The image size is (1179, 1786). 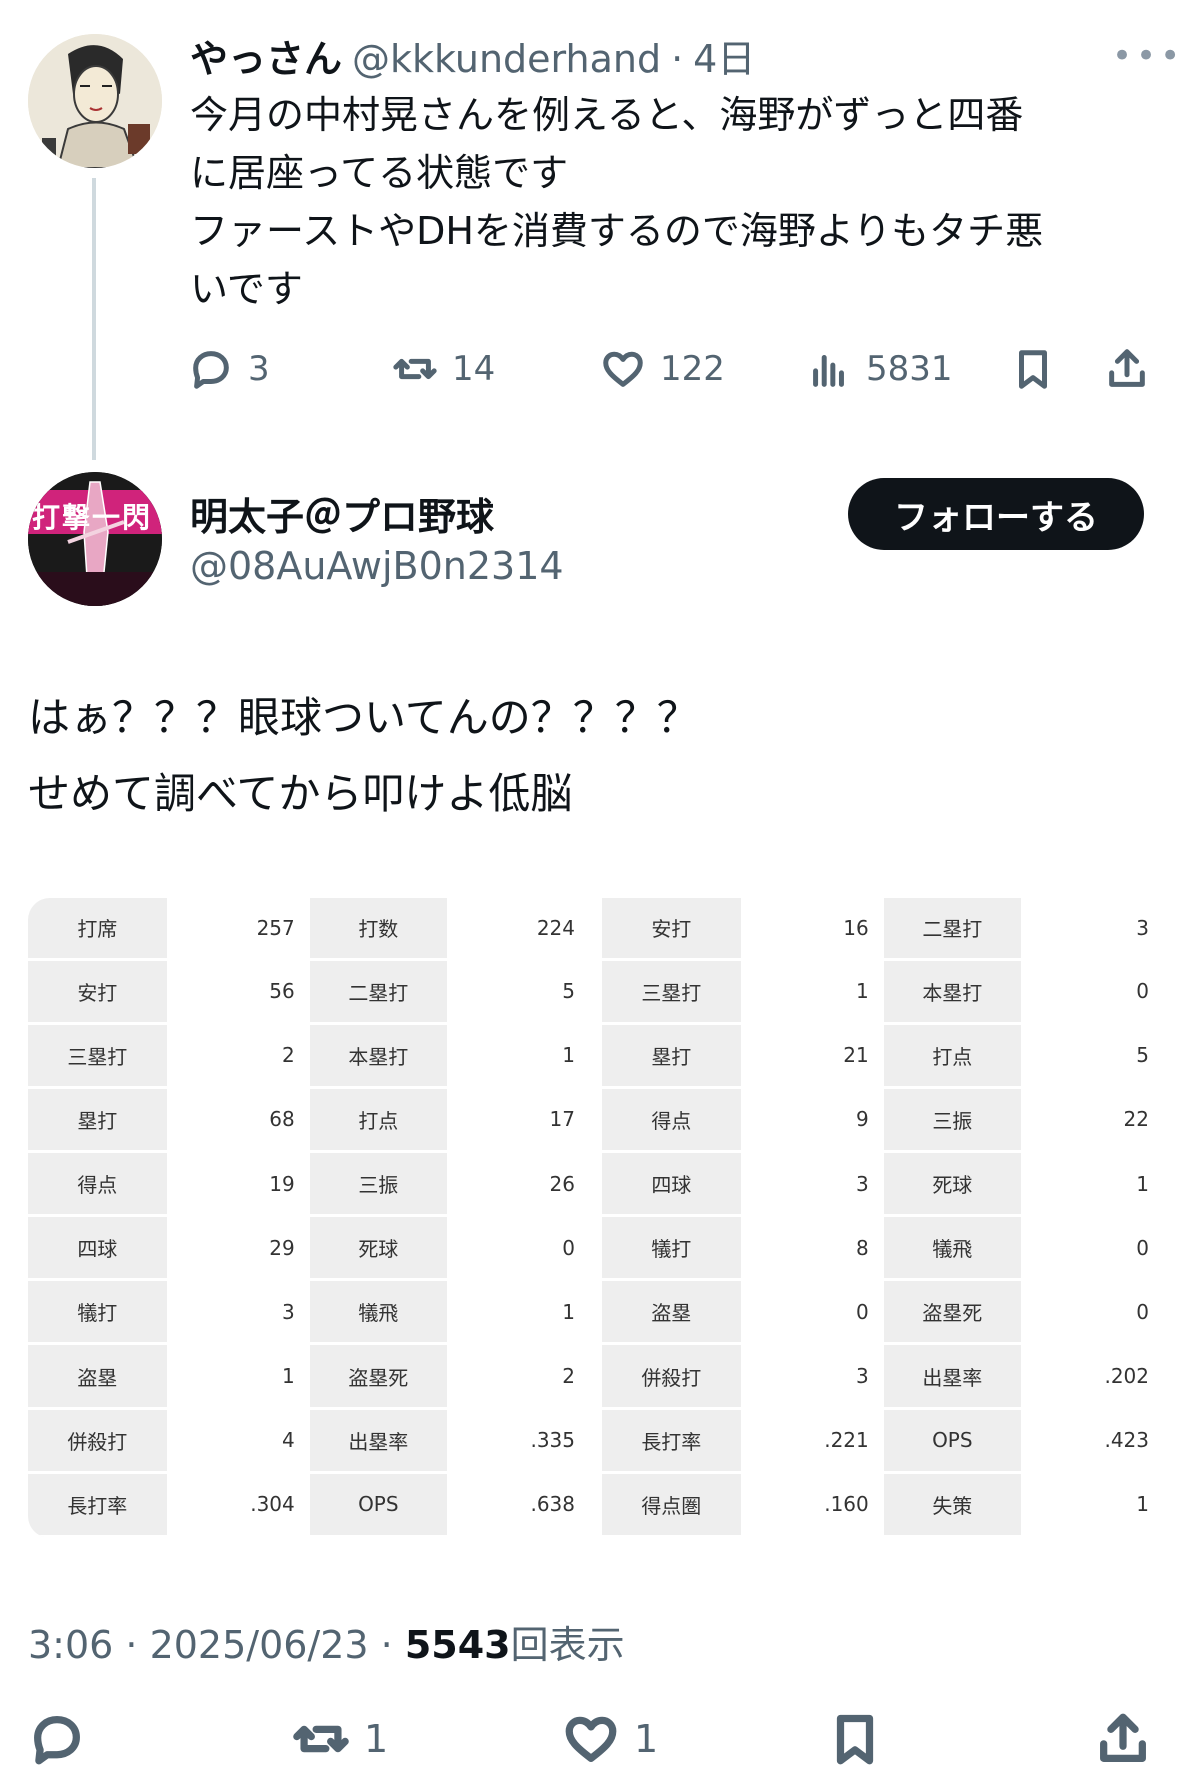 What do you see at coordinates (309, 929) in the screenshot?
I see `stats-row: 打席 257 打数 224` at bounding box center [309, 929].